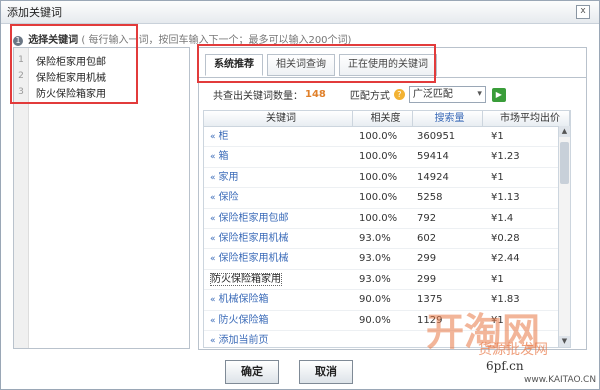 This screenshot has height=390, width=600. Describe the element at coordinates (300, 12) in the screenshot. I see `dialog-titlebar: 添加关键词 x` at that location.